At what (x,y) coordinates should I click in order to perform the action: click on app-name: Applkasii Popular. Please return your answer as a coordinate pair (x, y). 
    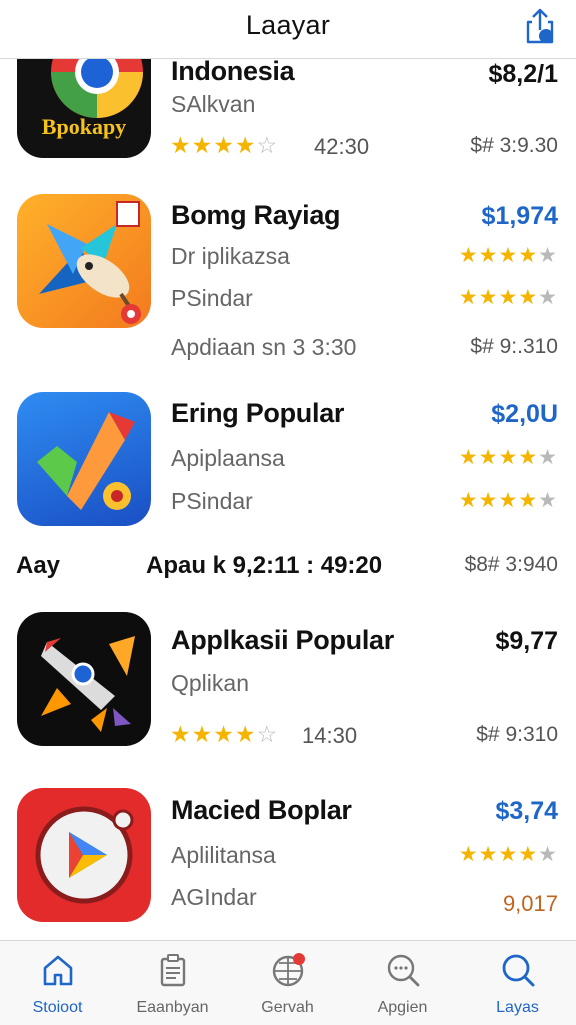
    Looking at the image, I should click on (282, 640).